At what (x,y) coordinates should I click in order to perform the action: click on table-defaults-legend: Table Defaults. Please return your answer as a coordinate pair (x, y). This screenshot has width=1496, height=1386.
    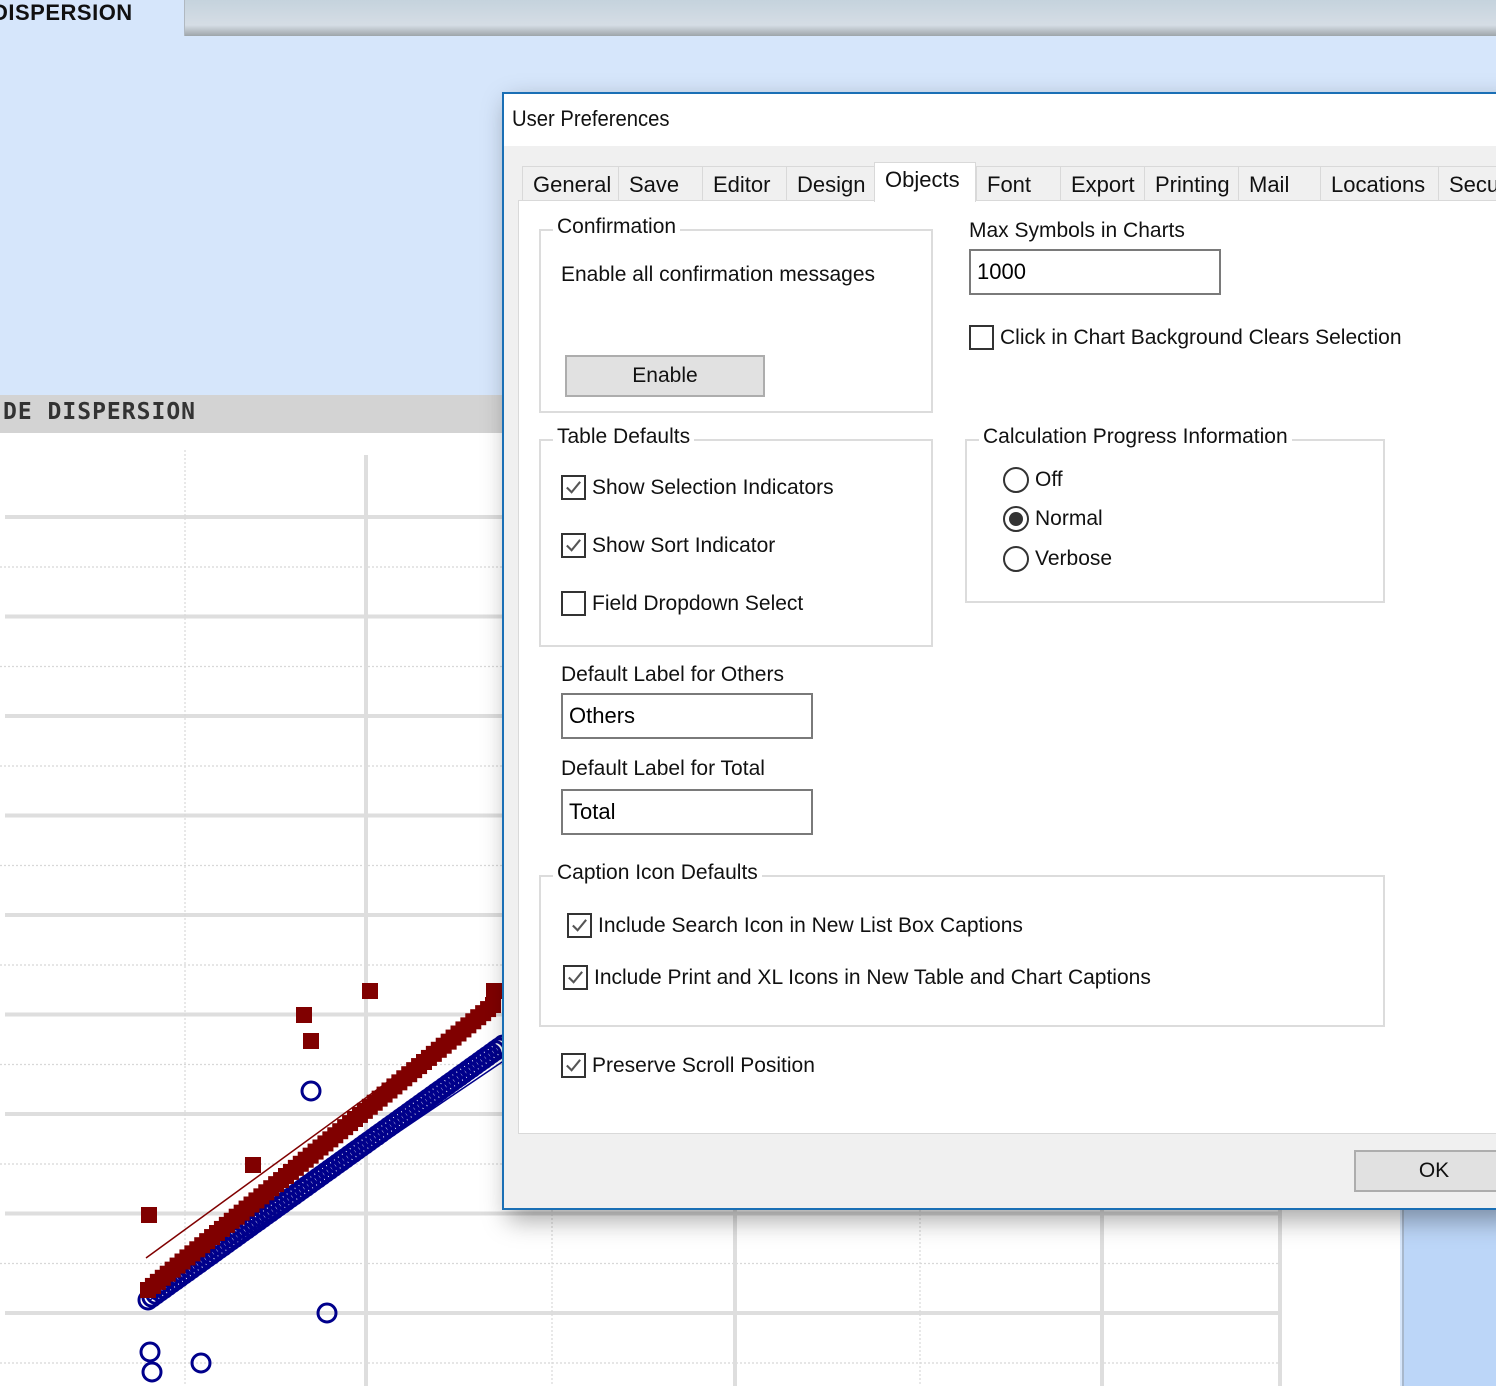
    Looking at the image, I should click on (624, 437).